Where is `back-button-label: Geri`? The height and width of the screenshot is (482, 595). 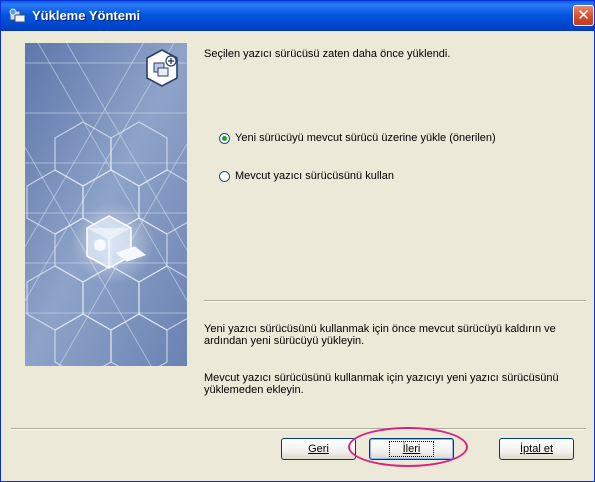
back-button-label: Geri is located at coordinates (318, 449).